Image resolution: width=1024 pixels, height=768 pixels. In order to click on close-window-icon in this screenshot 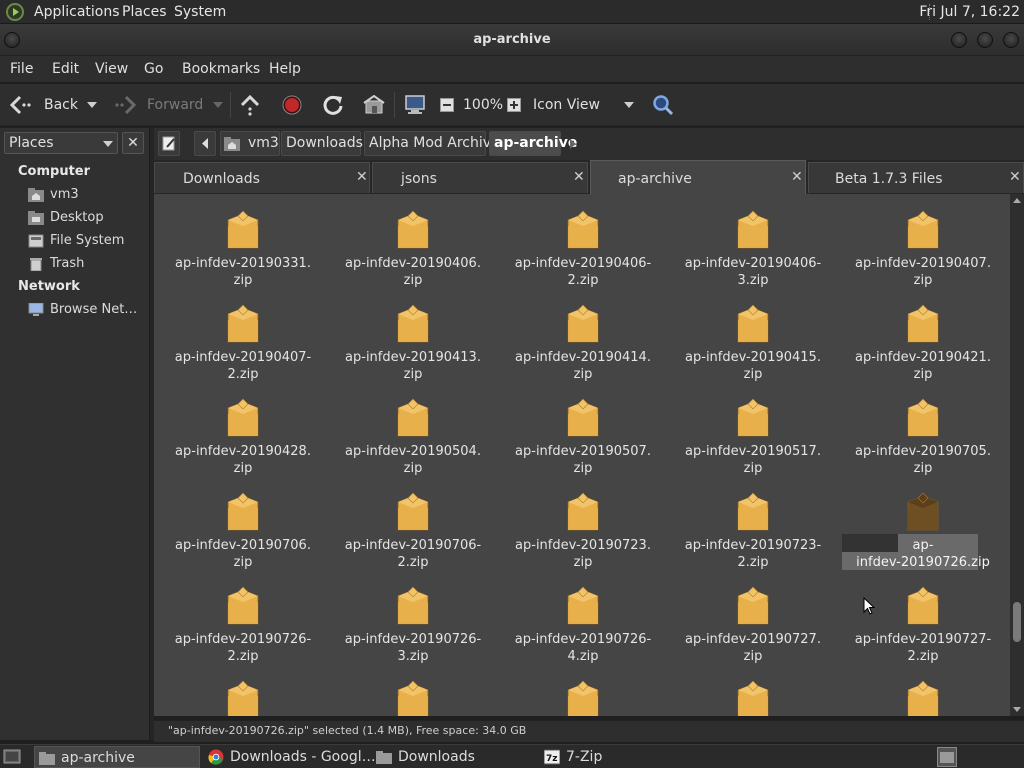, I will do `click(1011, 40)`.